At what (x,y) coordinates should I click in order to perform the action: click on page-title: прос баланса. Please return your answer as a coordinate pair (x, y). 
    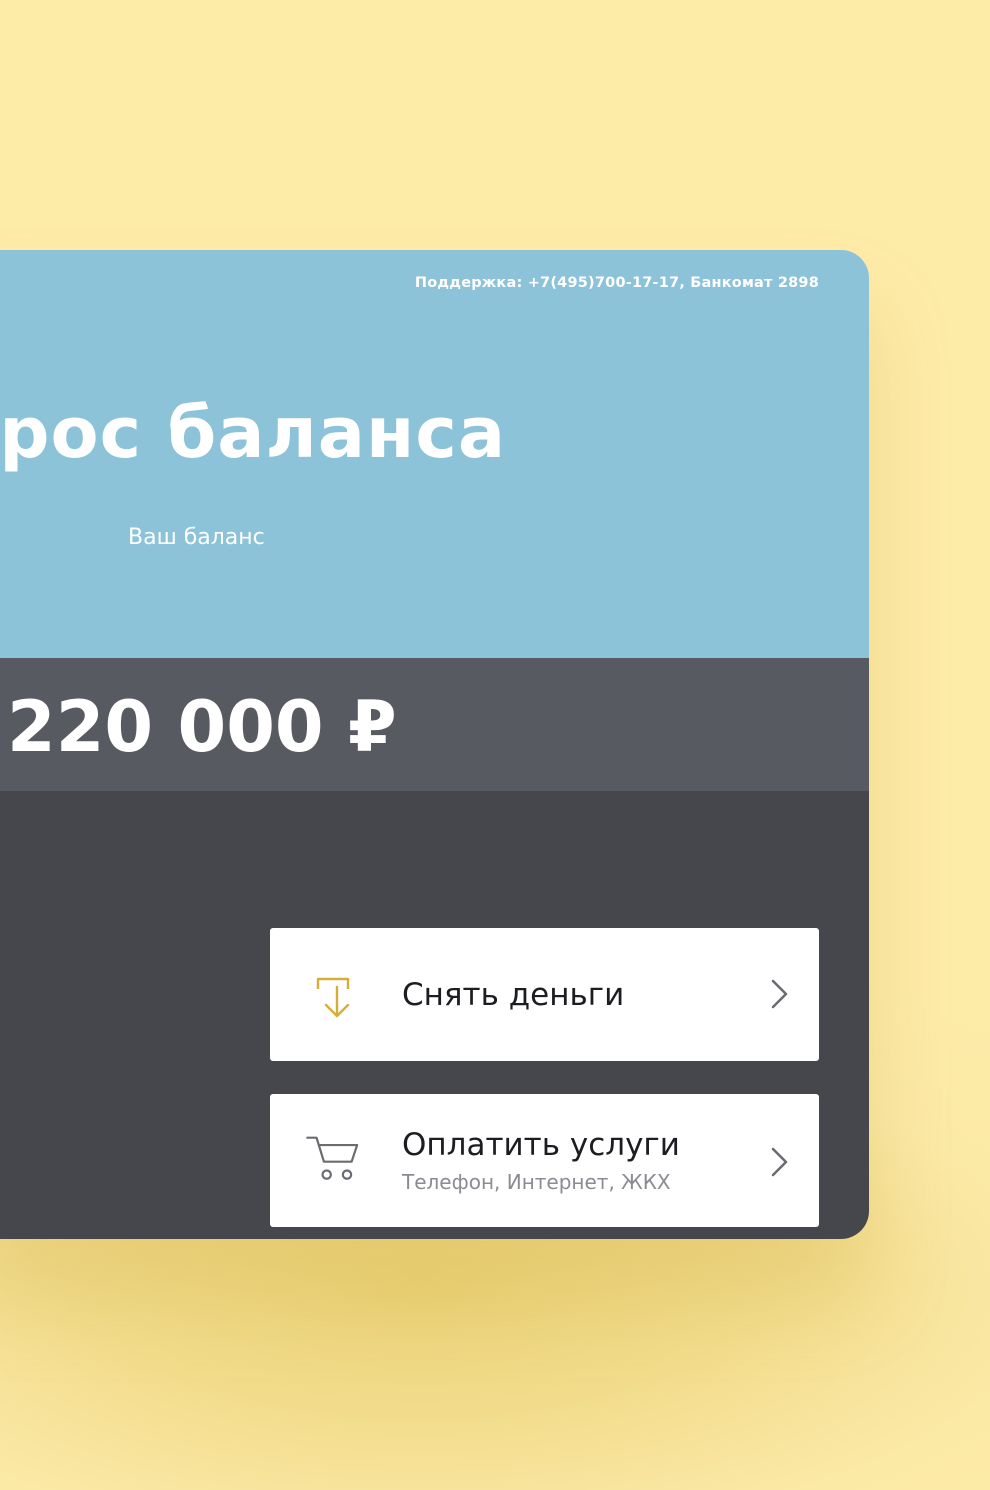
    Looking at the image, I should click on (253, 433).